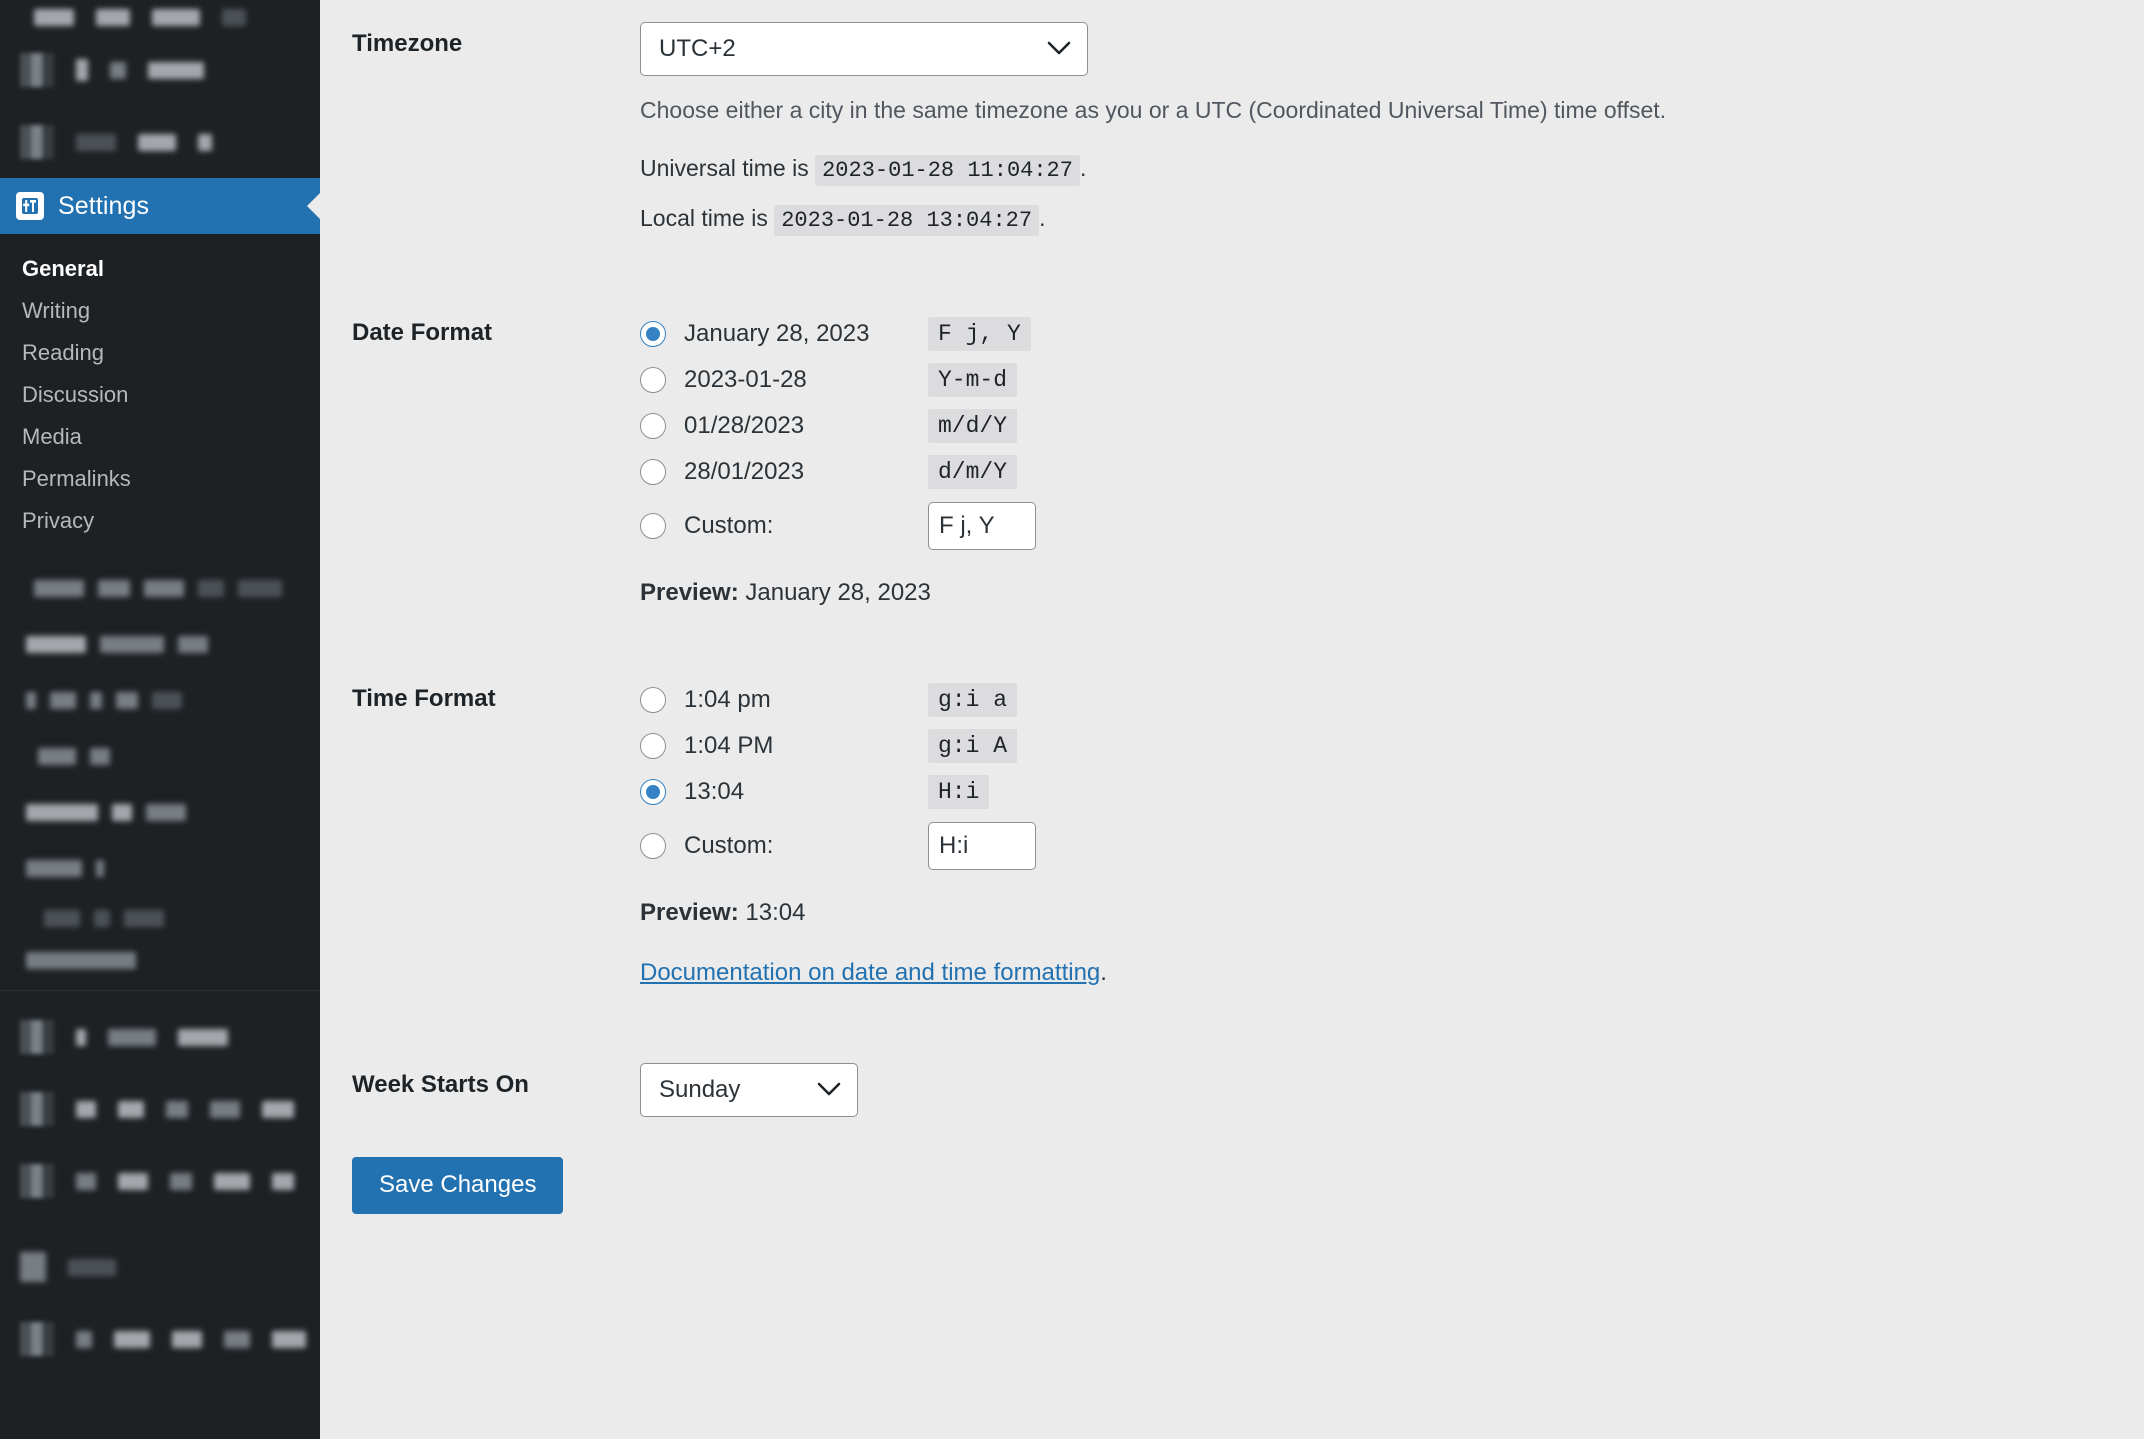 The height and width of the screenshot is (1439, 2144). What do you see at coordinates (458, 1185) in the screenshot?
I see `save-changes-button: Save Changes` at bounding box center [458, 1185].